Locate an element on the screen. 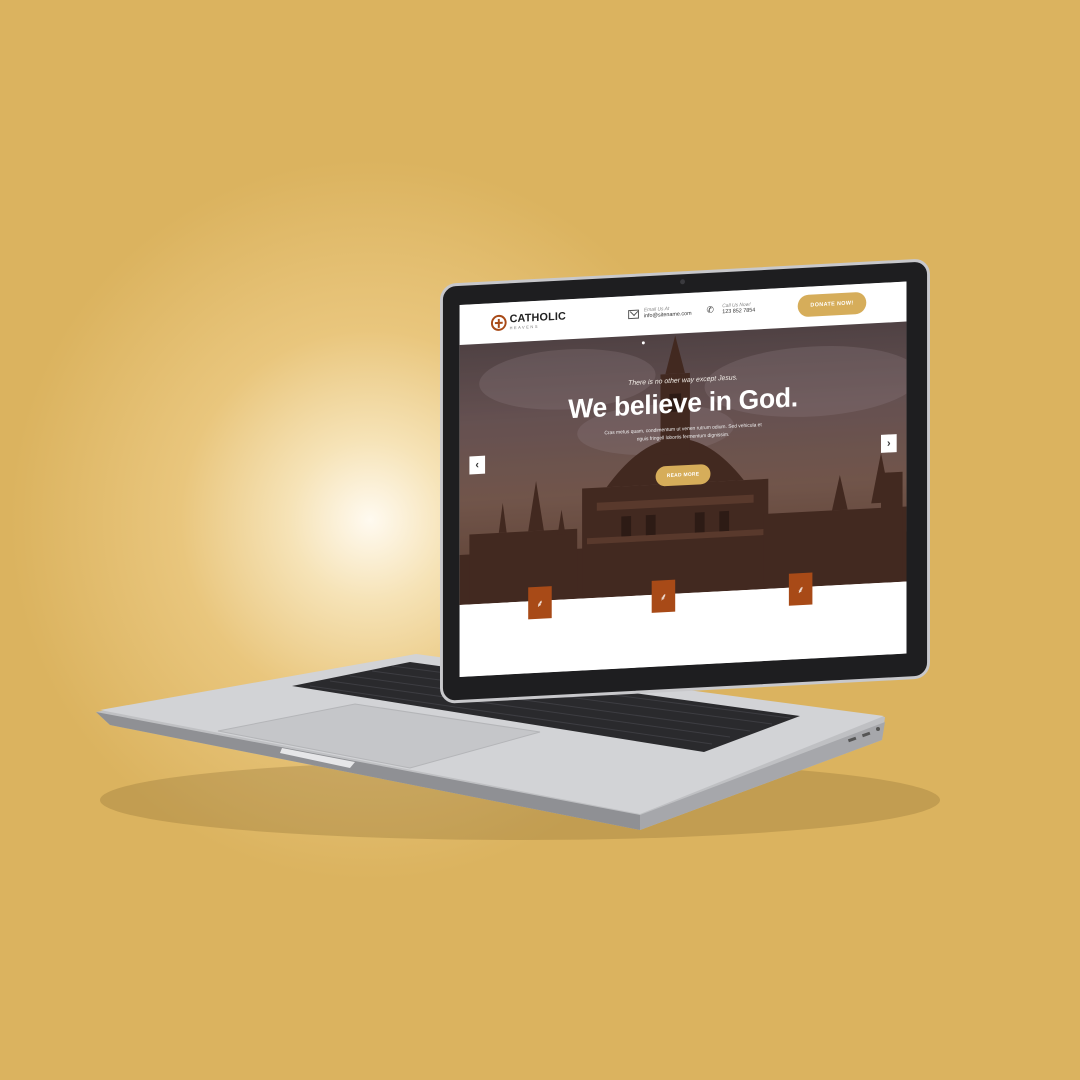  email-contact: Email Us At info@sitename.com is located at coordinates (660, 313).